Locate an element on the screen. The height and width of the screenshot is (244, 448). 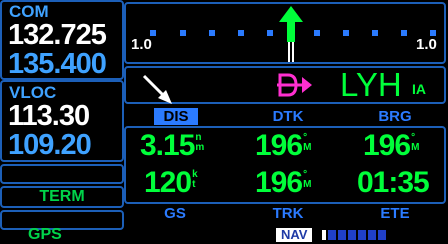
field-ete-value: 01:35 is located at coordinates (393, 182).